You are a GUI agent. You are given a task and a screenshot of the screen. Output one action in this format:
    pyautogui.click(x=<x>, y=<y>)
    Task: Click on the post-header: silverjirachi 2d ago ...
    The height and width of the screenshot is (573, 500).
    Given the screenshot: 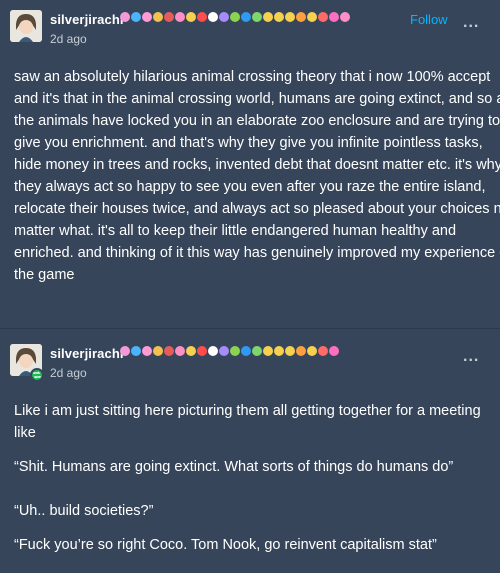 What is the action you would take?
    pyautogui.click(x=250, y=362)
    